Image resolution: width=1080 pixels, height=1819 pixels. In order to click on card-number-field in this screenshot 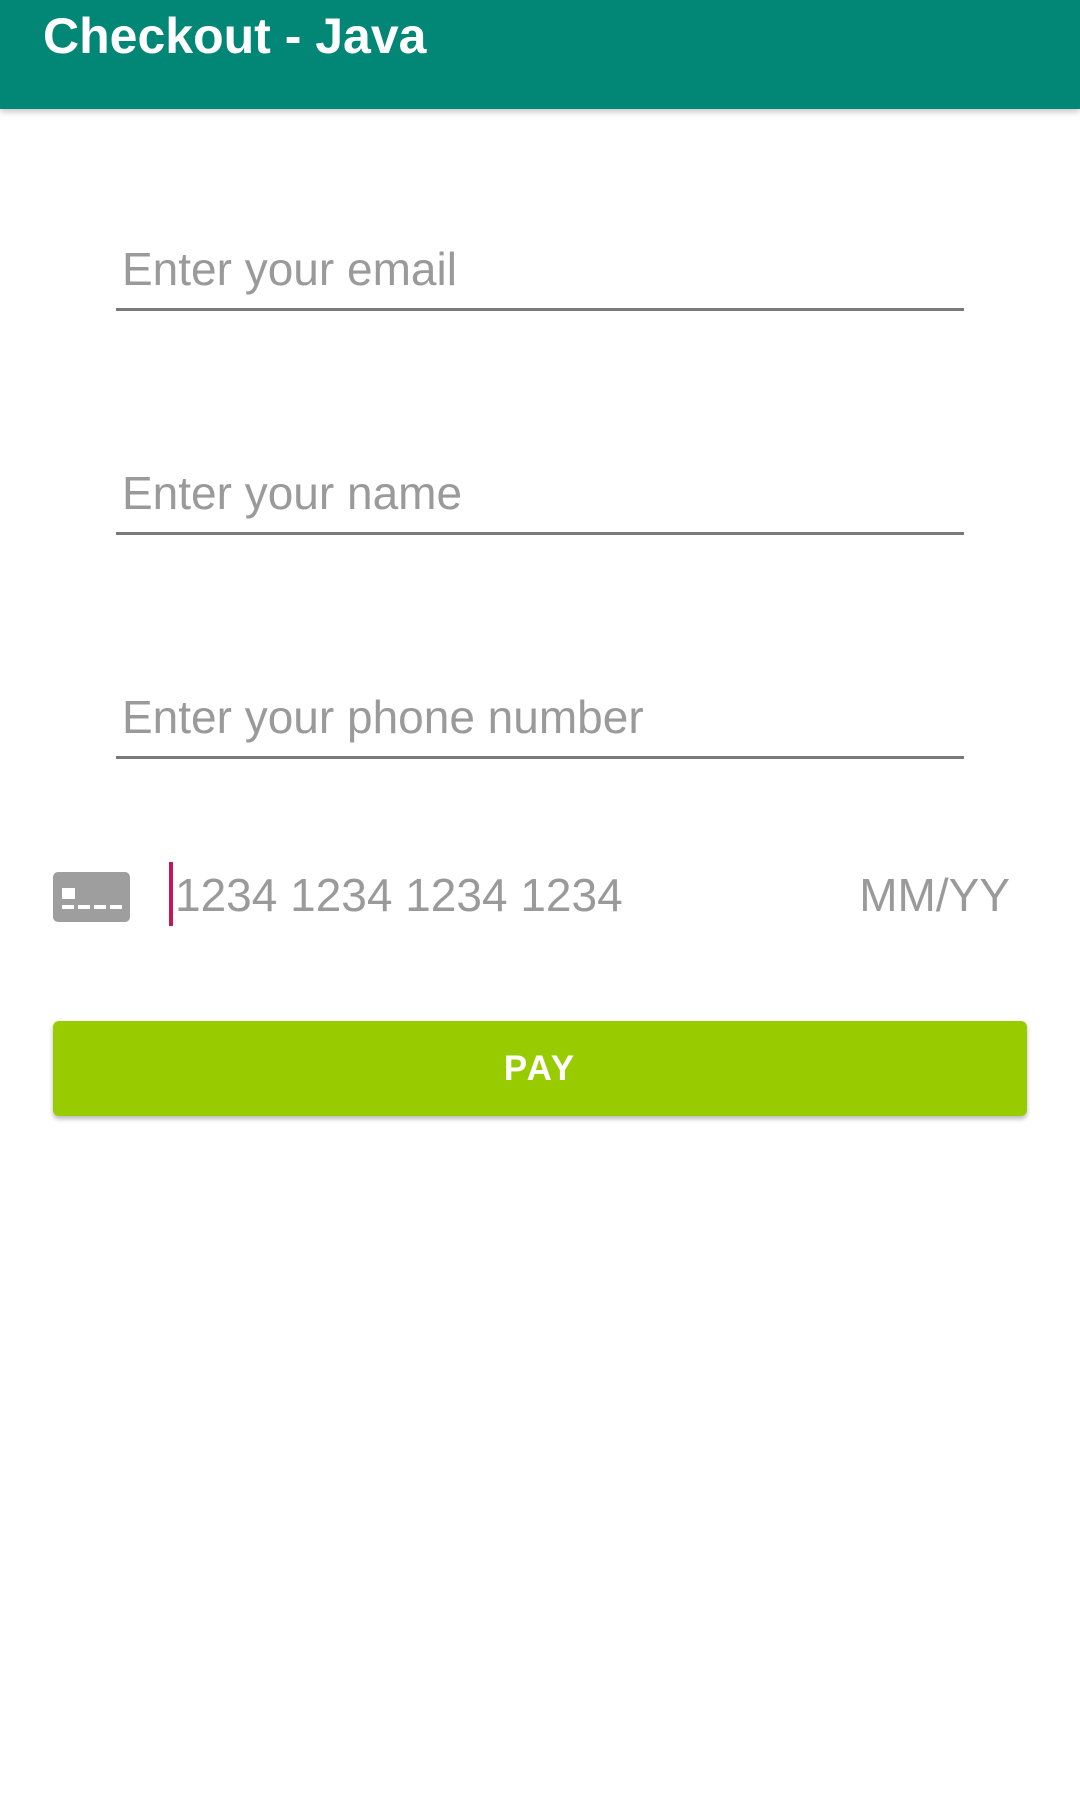, I will do `click(415, 895)`.